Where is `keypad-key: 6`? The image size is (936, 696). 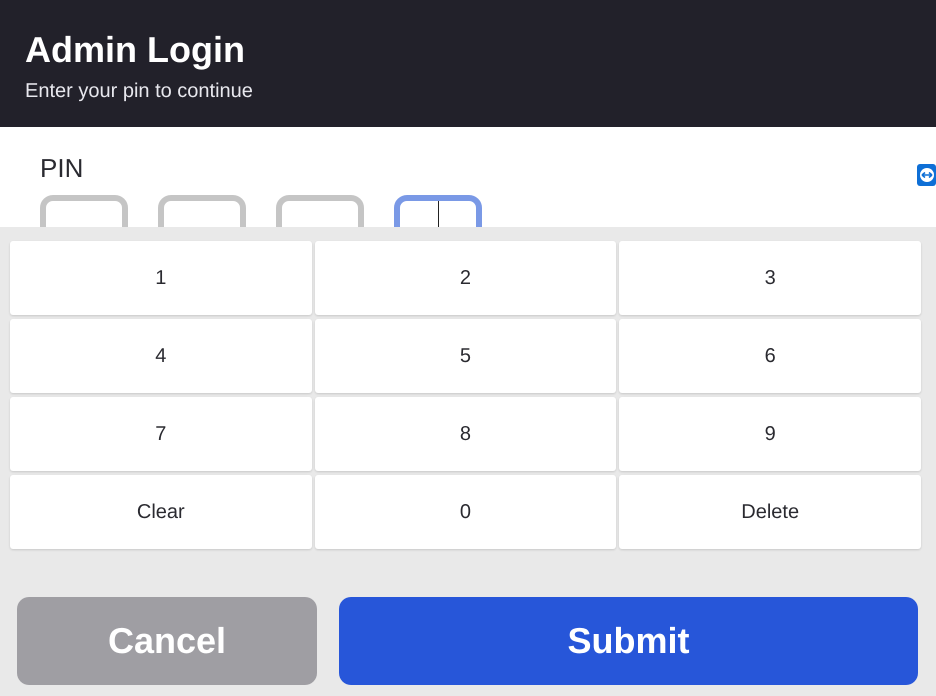 keypad-key: 6 is located at coordinates (770, 356).